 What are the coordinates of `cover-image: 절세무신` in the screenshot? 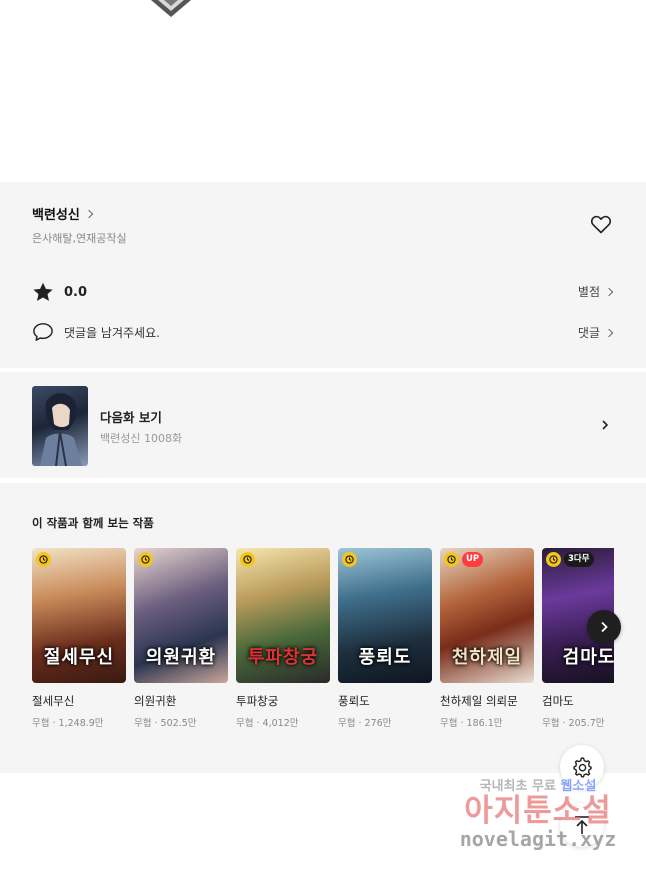 It's located at (79, 615).